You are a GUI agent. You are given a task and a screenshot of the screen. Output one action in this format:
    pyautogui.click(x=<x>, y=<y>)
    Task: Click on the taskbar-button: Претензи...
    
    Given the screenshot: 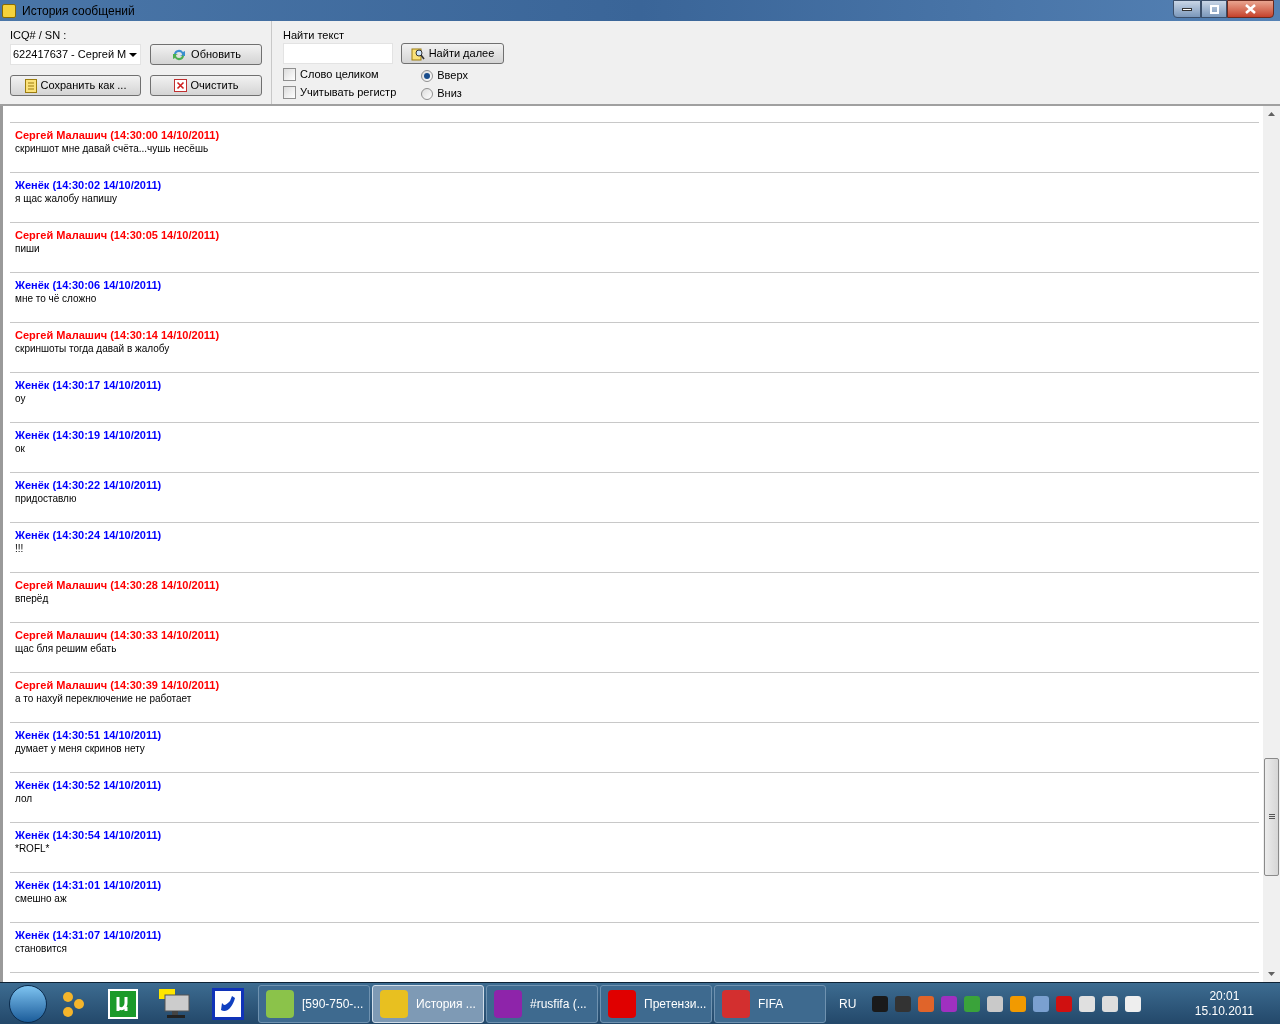 What is the action you would take?
    pyautogui.click(x=656, y=1003)
    